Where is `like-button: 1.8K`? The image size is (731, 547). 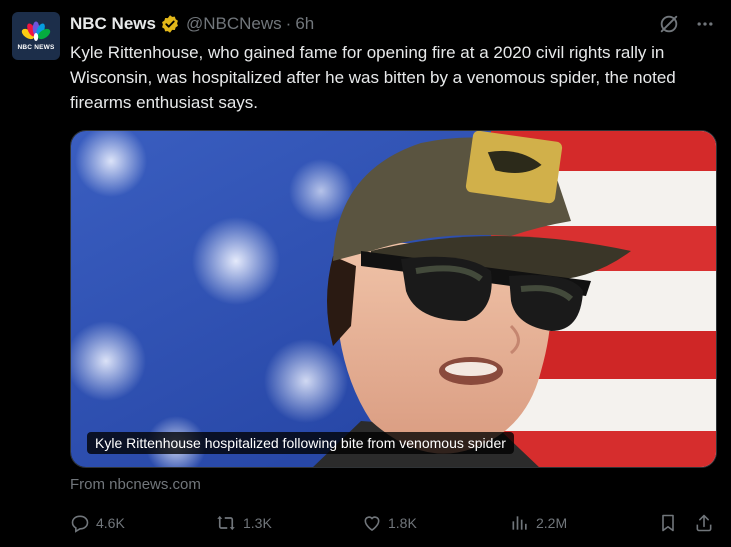
like-button: 1.8K is located at coordinates (389, 523).